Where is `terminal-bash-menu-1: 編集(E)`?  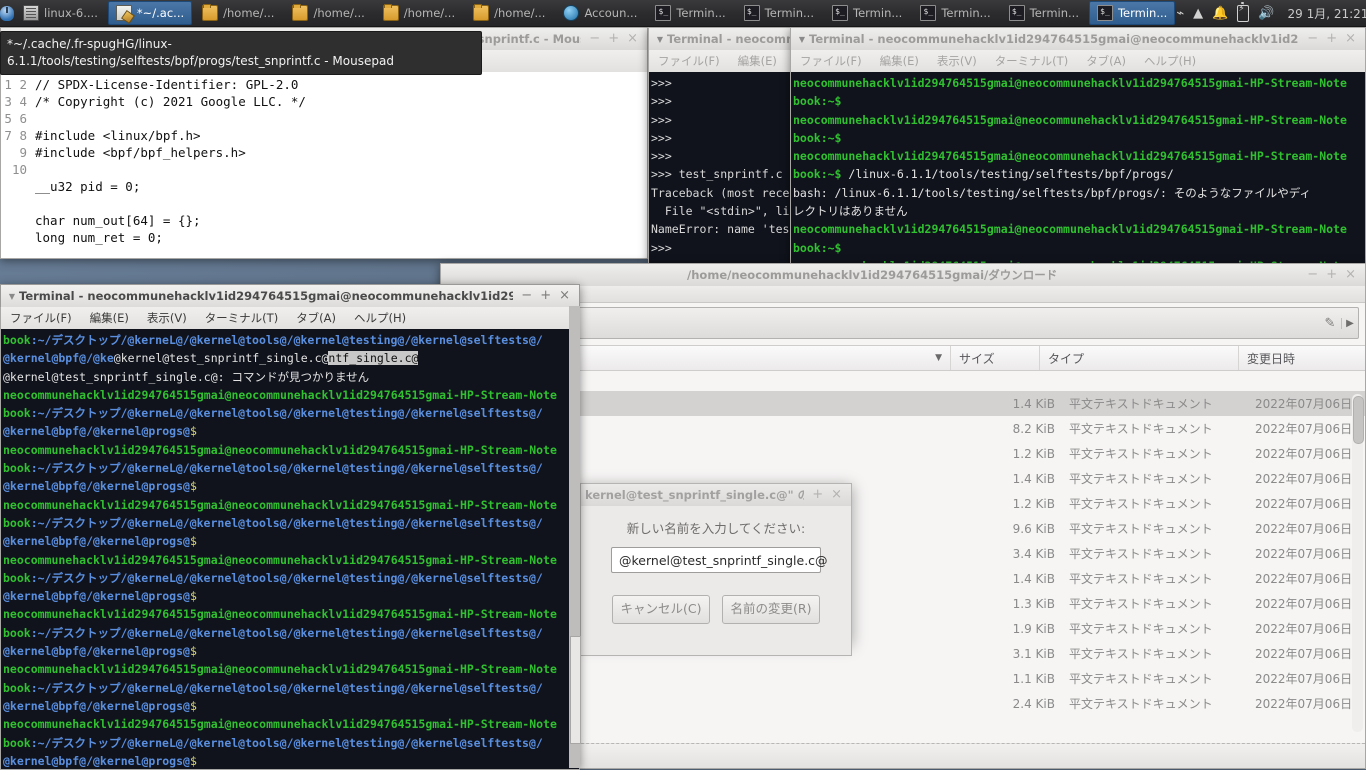 terminal-bash-menu-1: 編集(E) is located at coordinates (899, 61).